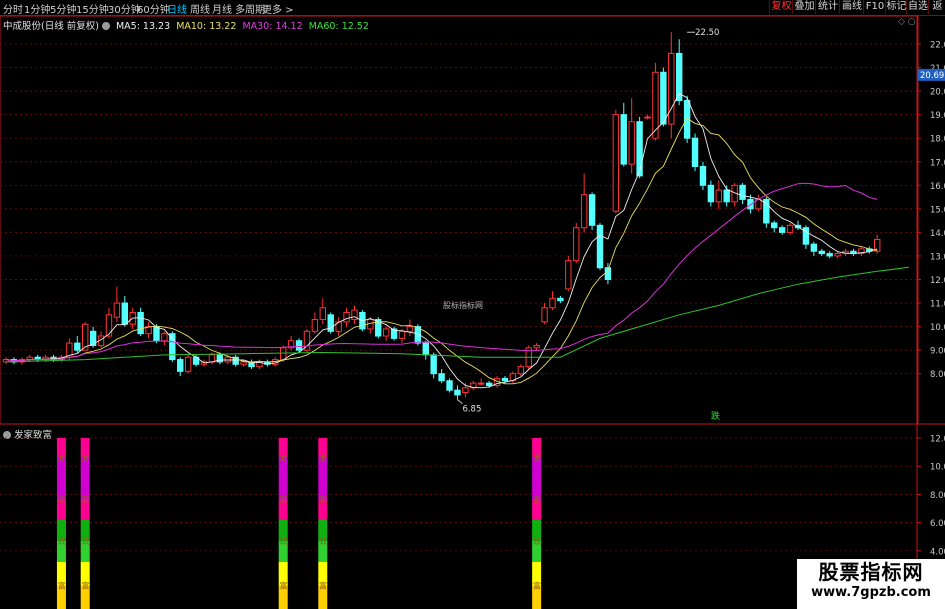 This screenshot has height=609, width=945. I want to click on y-tick-label: 19.00, so click(937, 116).